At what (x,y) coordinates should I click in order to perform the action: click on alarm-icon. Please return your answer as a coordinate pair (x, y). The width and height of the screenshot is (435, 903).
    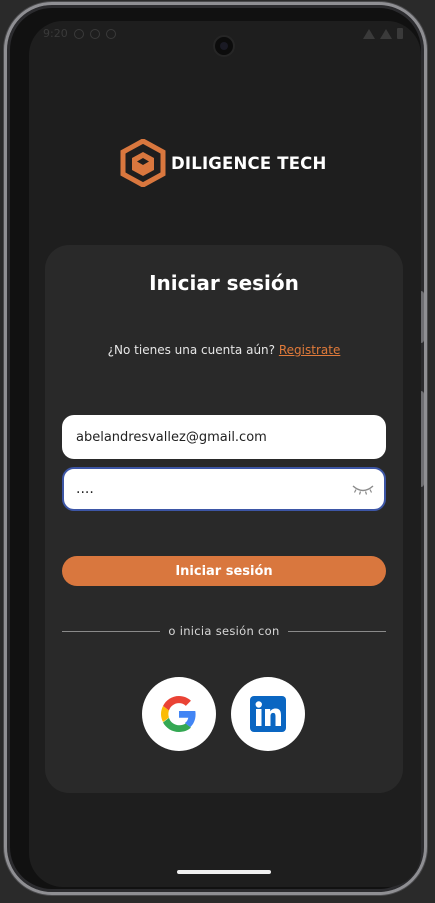
    Looking at the image, I should click on (78, 33).